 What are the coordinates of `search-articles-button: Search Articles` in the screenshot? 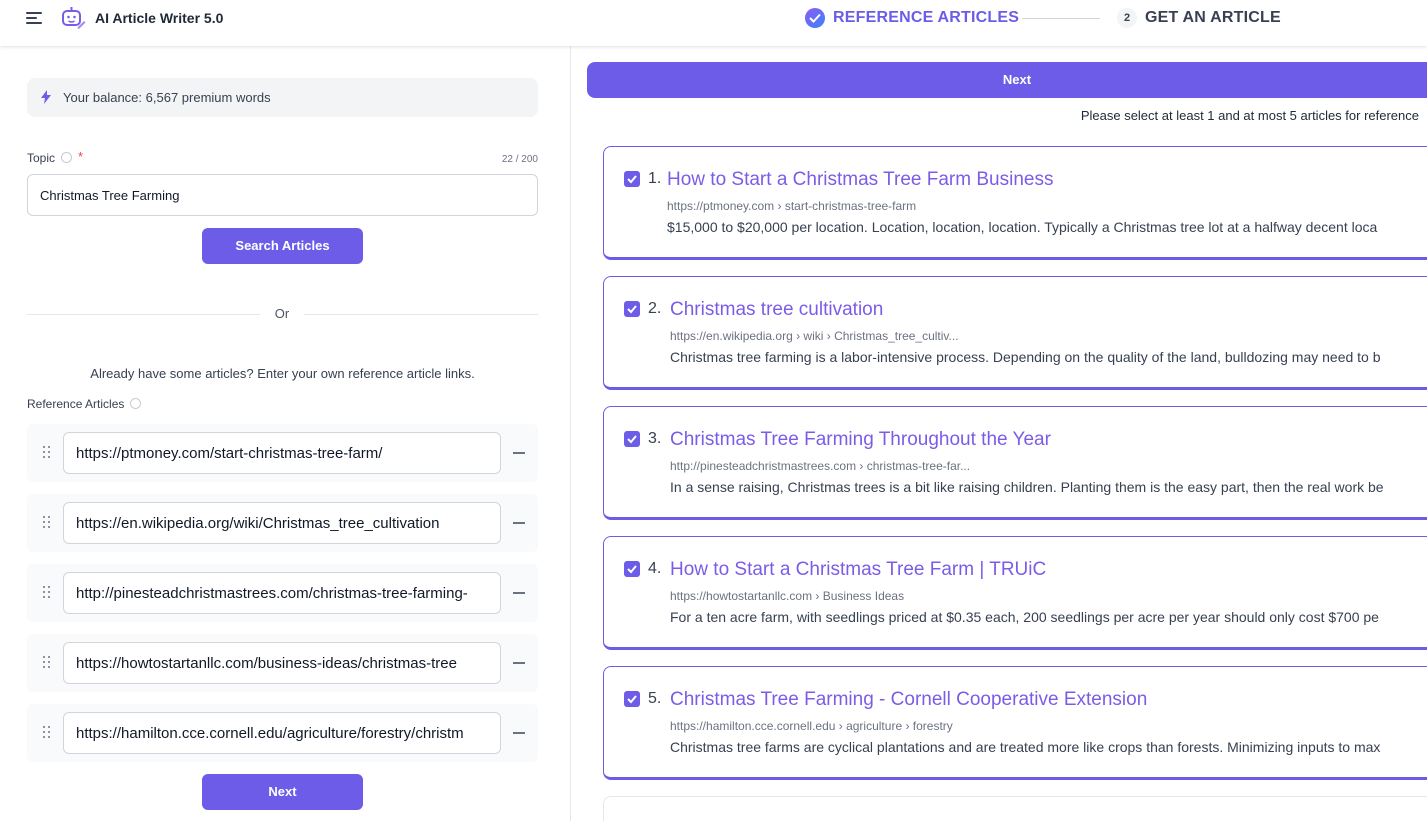 It's located at (282, 246).